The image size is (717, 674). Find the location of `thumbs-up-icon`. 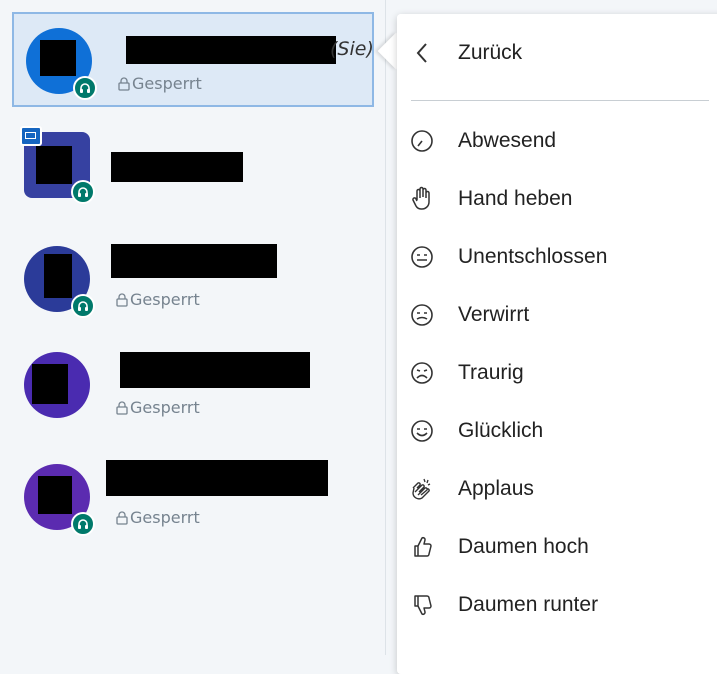

thumbs-up-icon is located at coordinates (422, 547).